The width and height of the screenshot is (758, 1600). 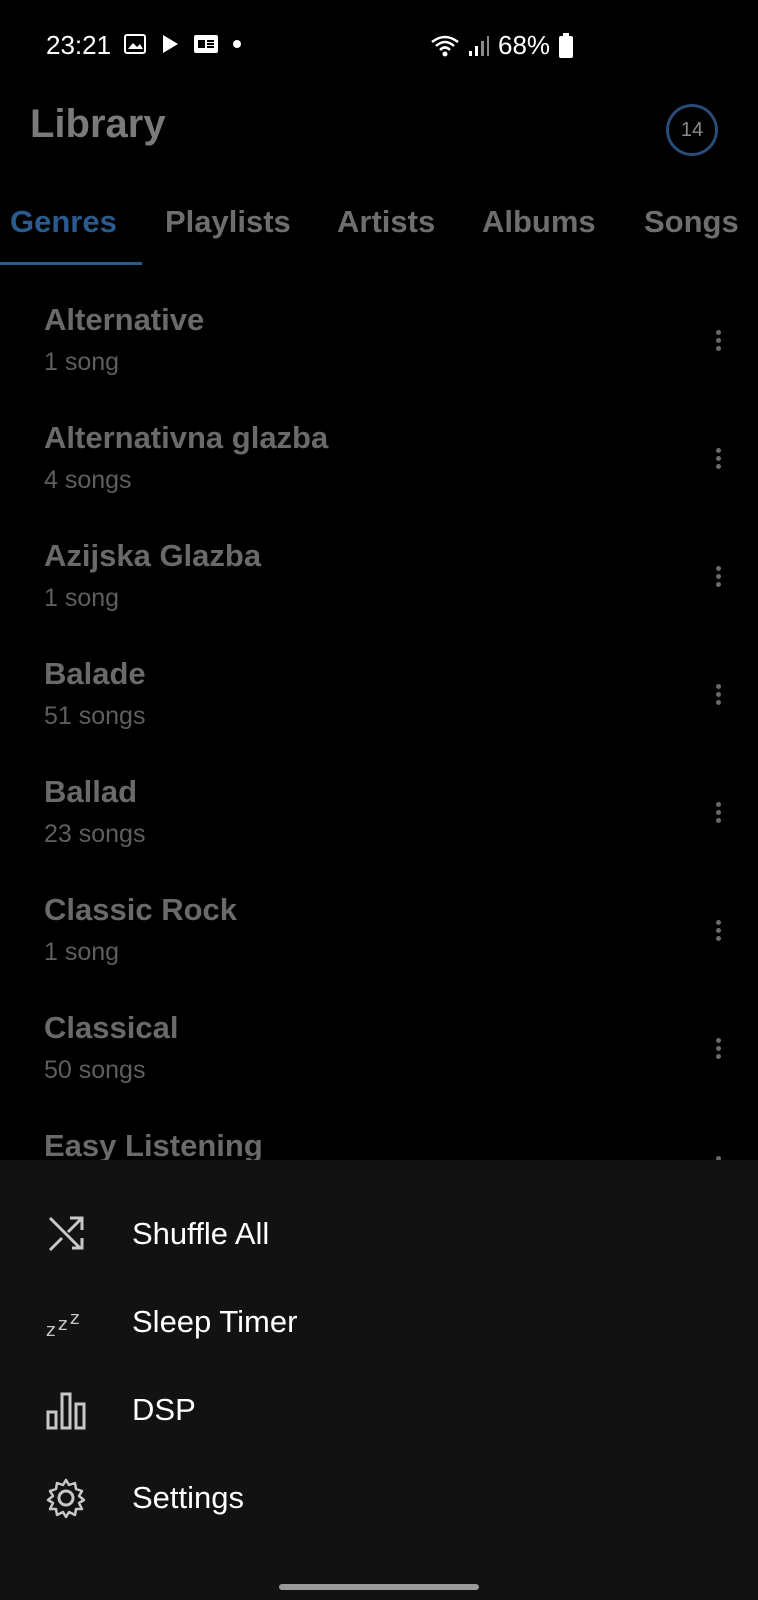 I want to click on sleep-icon: z z z, so click(x=62, y=1324).